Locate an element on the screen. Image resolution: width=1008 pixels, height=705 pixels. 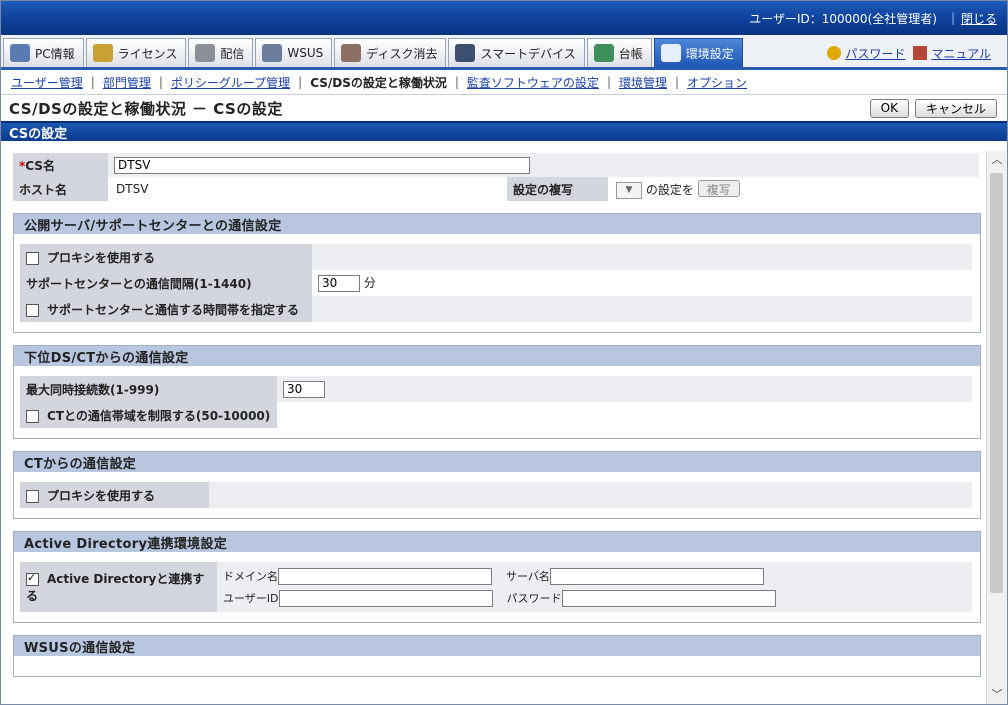
user-id-label: ユーザーID is located at coordinates (251, 598).